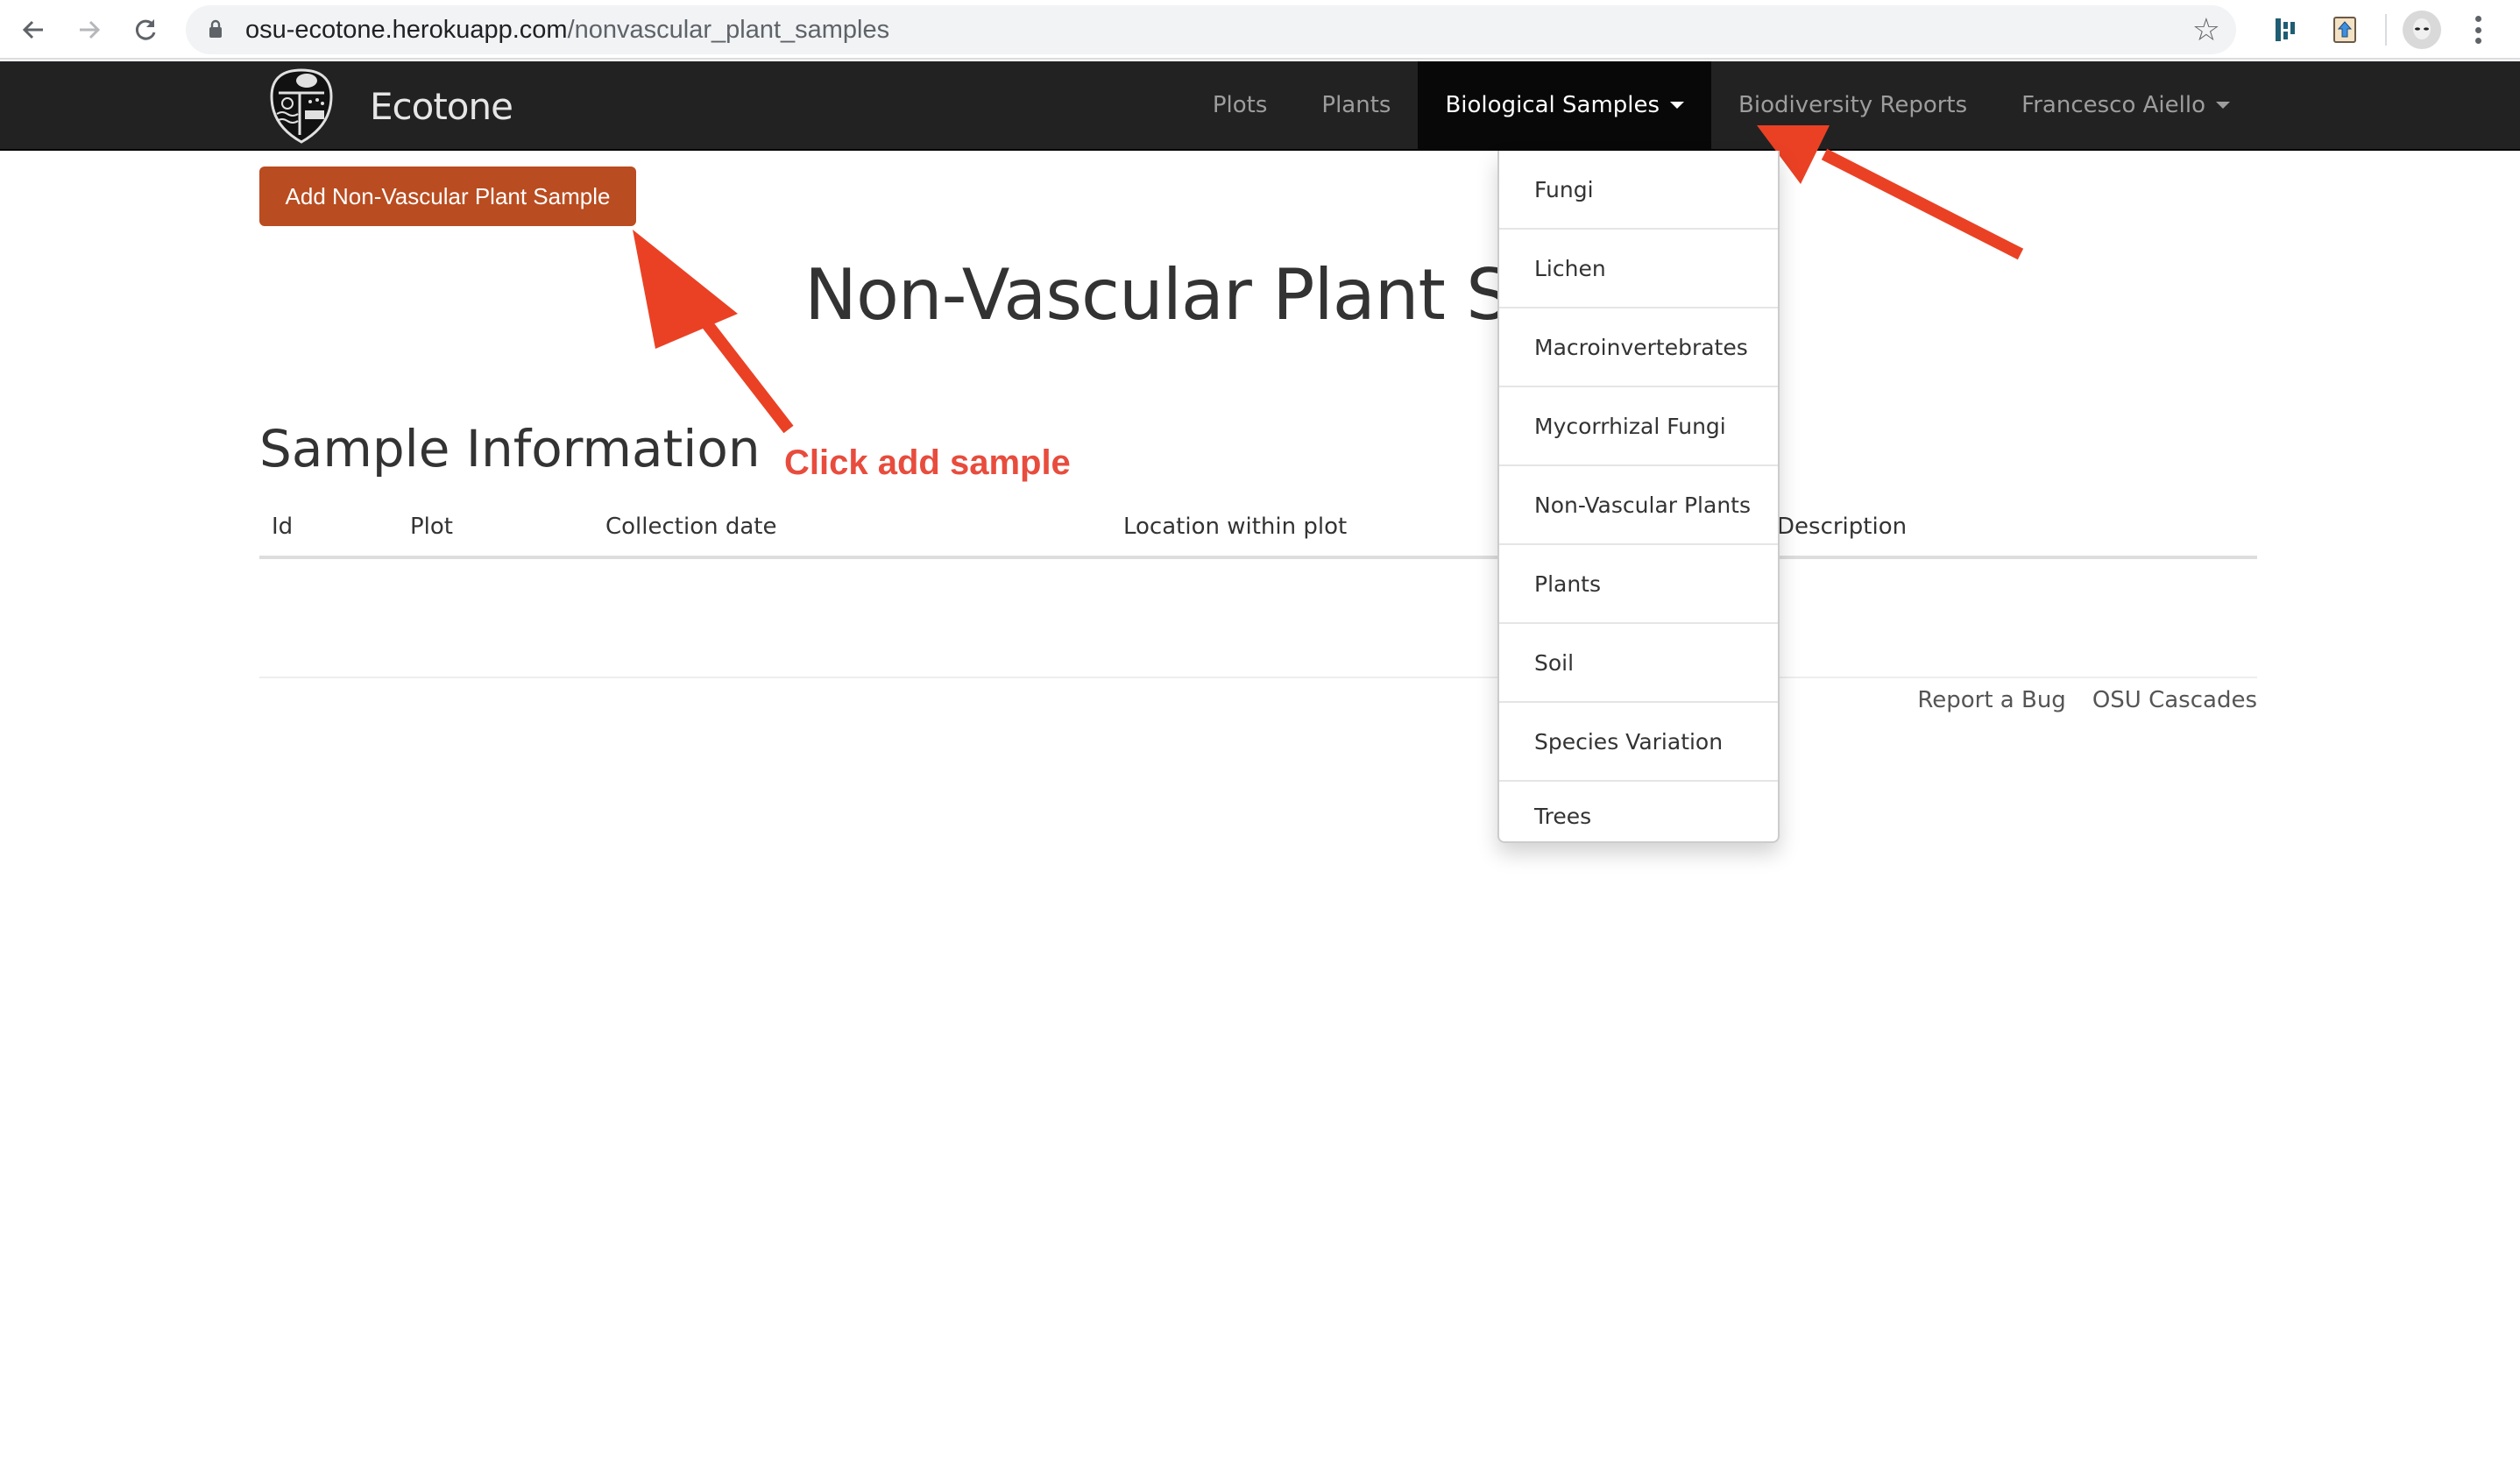  What do you see at coordinates (215, 28) in the screenshot?
I see `lock-icon` at bounding box center [215, 28].